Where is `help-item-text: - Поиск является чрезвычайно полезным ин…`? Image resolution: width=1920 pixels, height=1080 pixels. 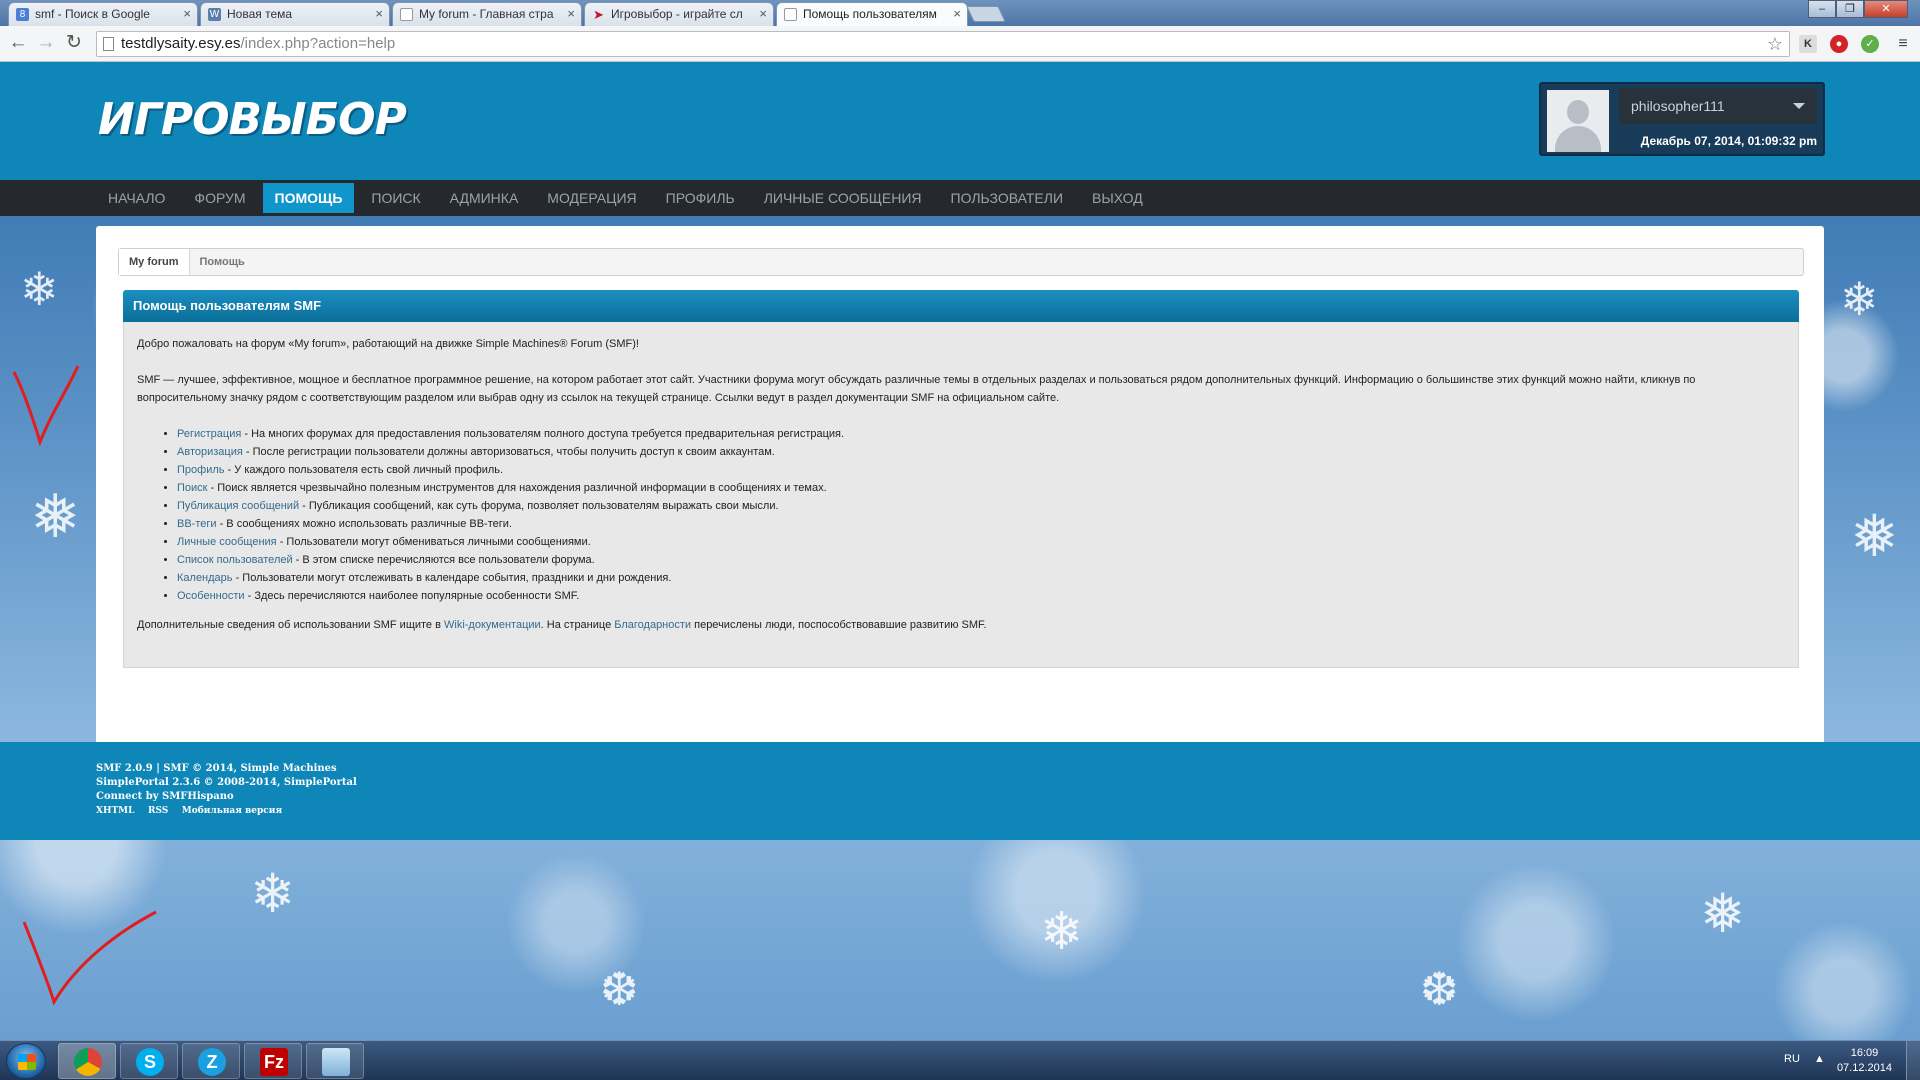 help-item-text: - Поиск является чрезвычайно полезным ин… is located at coordinates (517, 488).